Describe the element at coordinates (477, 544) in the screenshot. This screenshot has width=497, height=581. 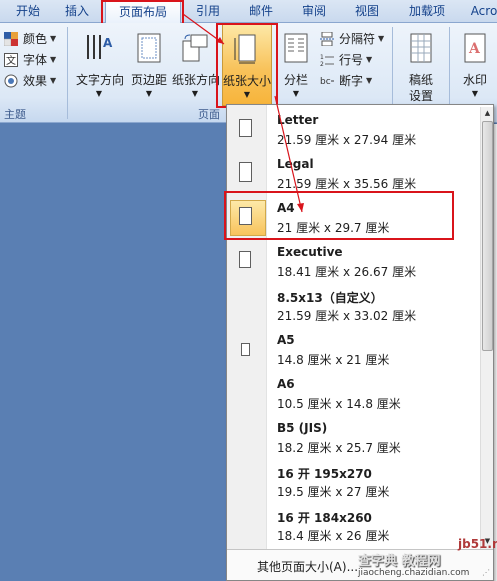
I see `watermark-site-text: jb51.net` at that location.